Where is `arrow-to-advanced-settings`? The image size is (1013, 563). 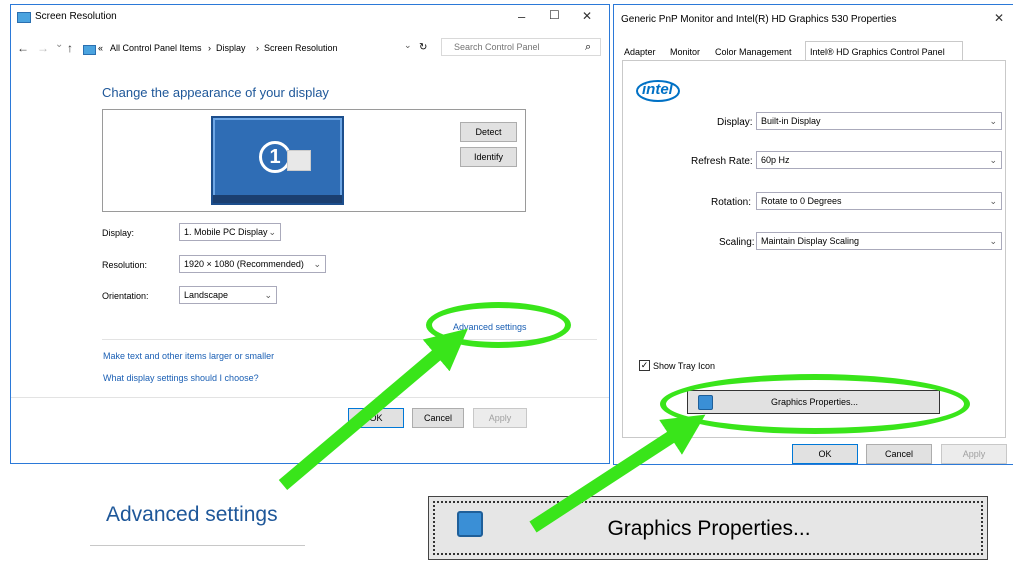 arrow-to-advanced-settings is located at coordinates (373, 409).